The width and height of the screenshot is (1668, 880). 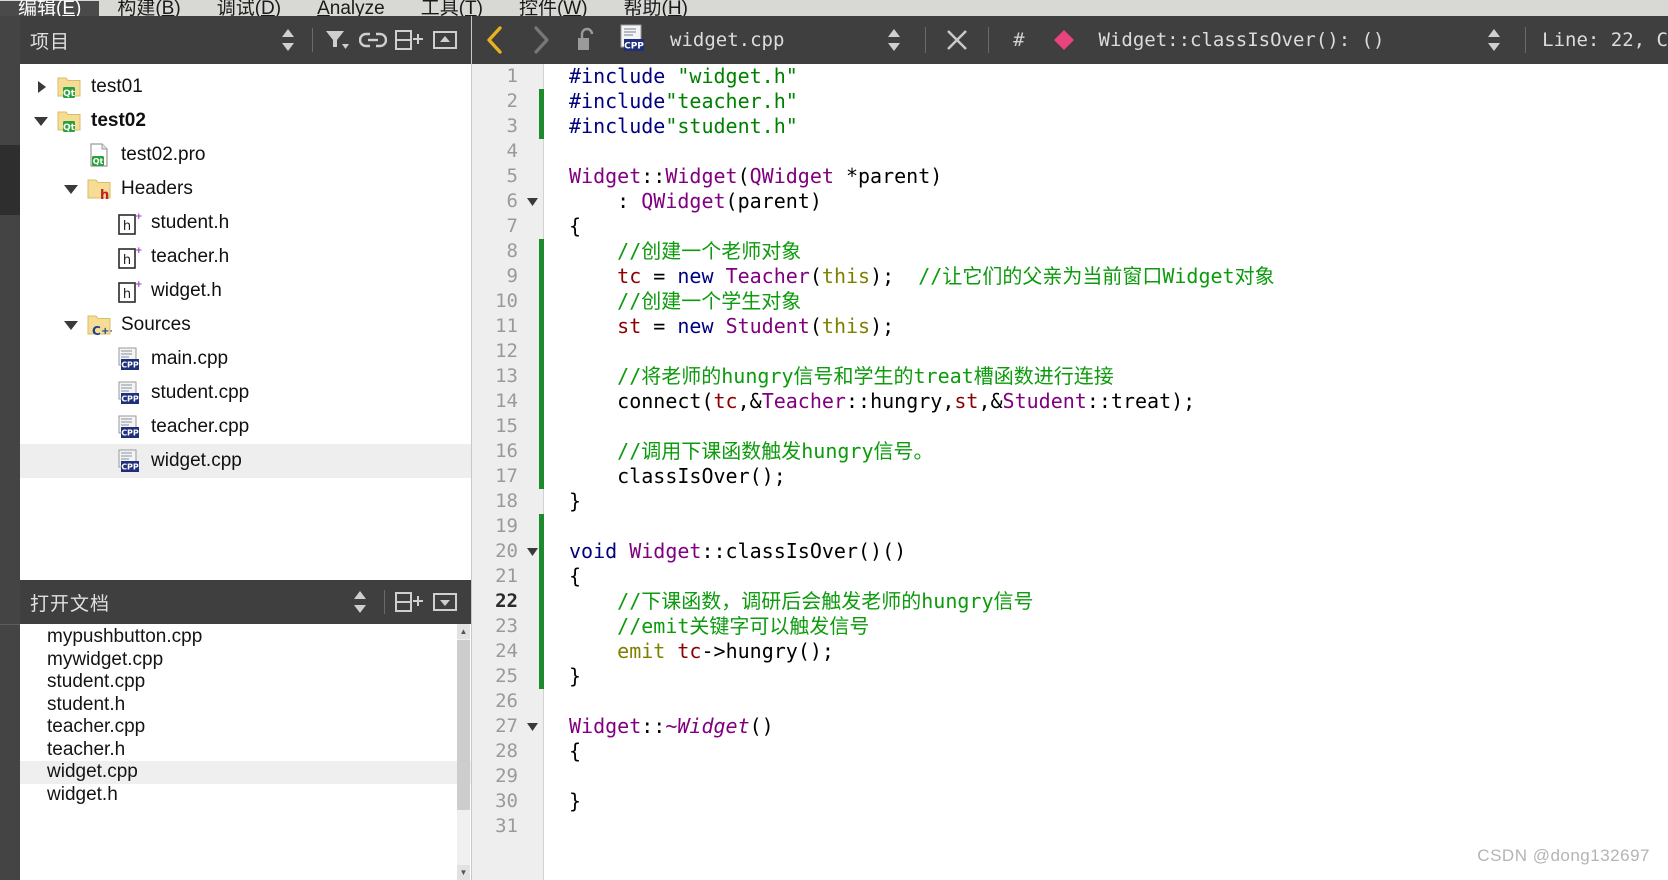 What do you see at coordinates (1081, 751) in the screenshot?
I see `code-line: 28 {` at bounding box center [1081, 751].